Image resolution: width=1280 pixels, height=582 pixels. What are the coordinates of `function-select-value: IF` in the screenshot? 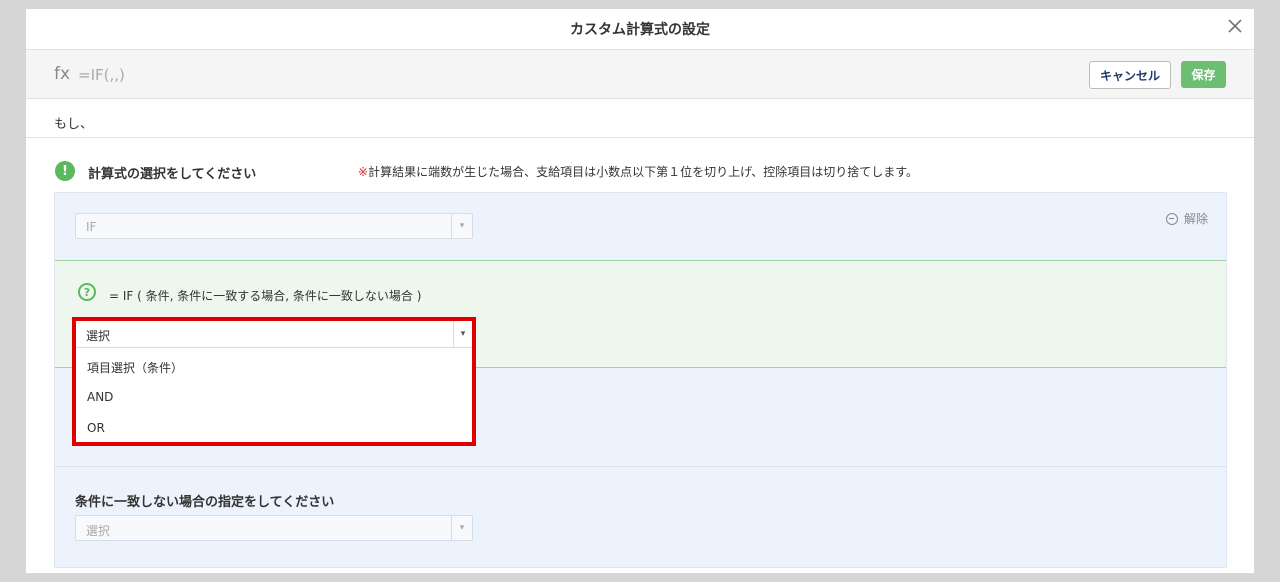 It's located at (91, 227).